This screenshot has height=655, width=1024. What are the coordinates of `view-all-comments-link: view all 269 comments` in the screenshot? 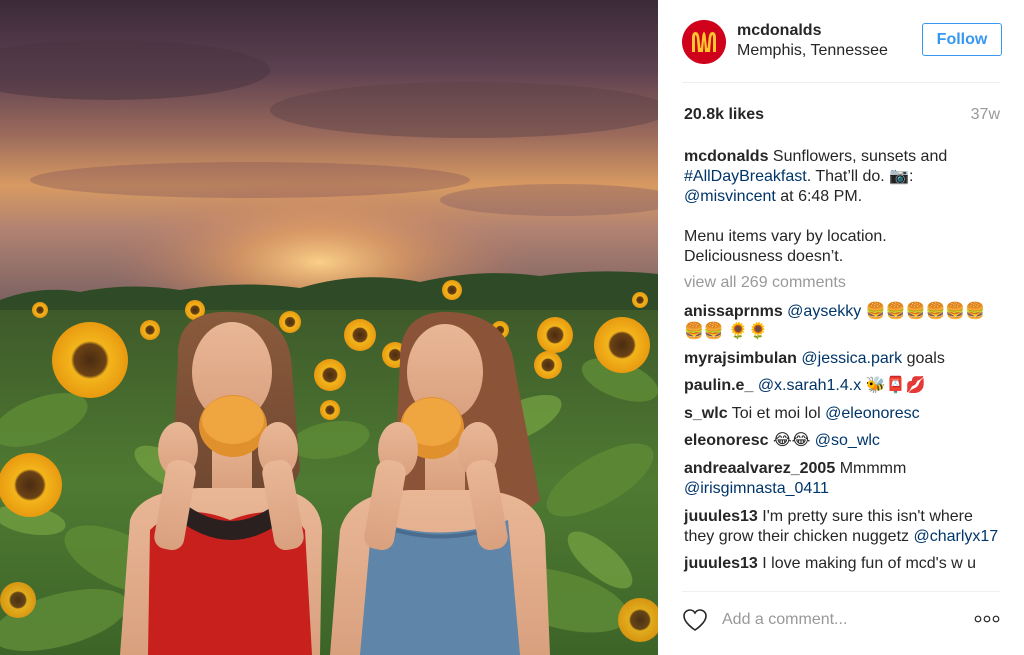 It's located at (765, 283).